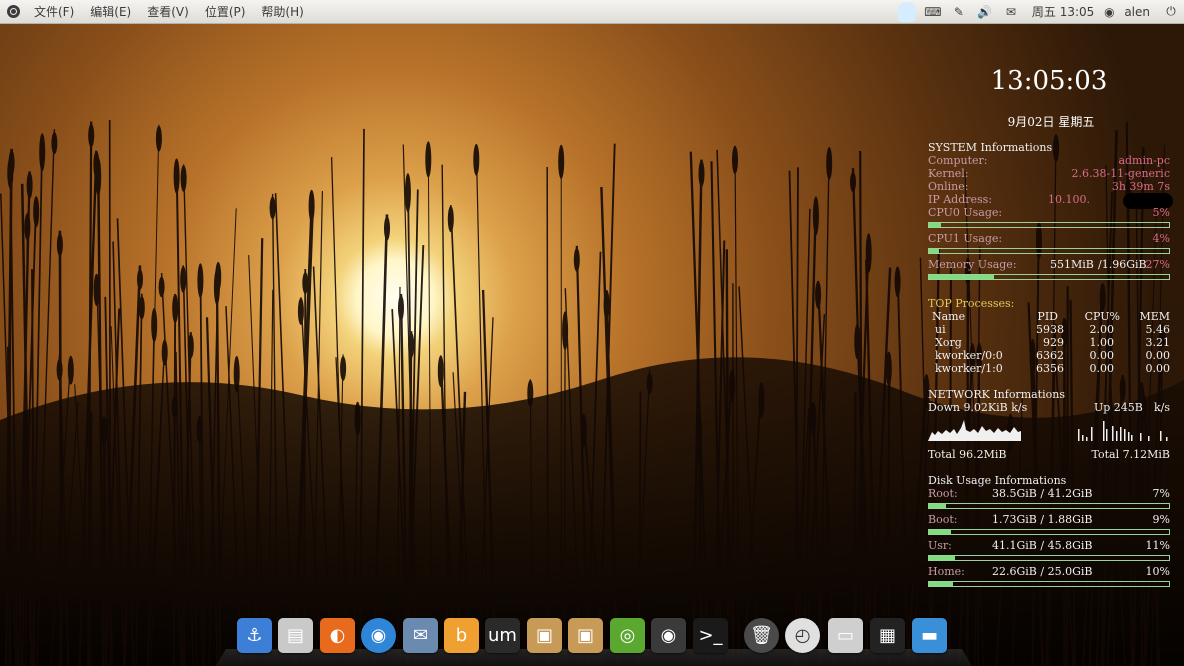 This screenshot has width=1184, height=666. Describe the element at coordinates (668, 635) in the screenshot. I see `camera-icon: ◉` at that location.